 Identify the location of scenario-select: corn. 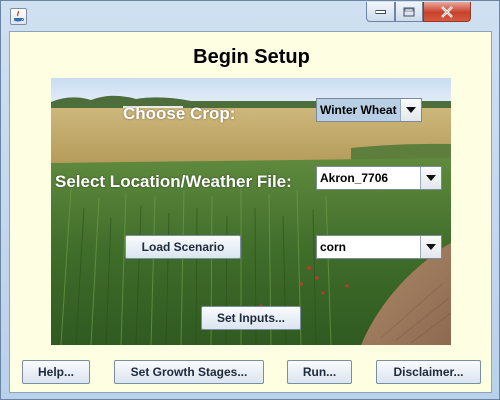
(379, 247).